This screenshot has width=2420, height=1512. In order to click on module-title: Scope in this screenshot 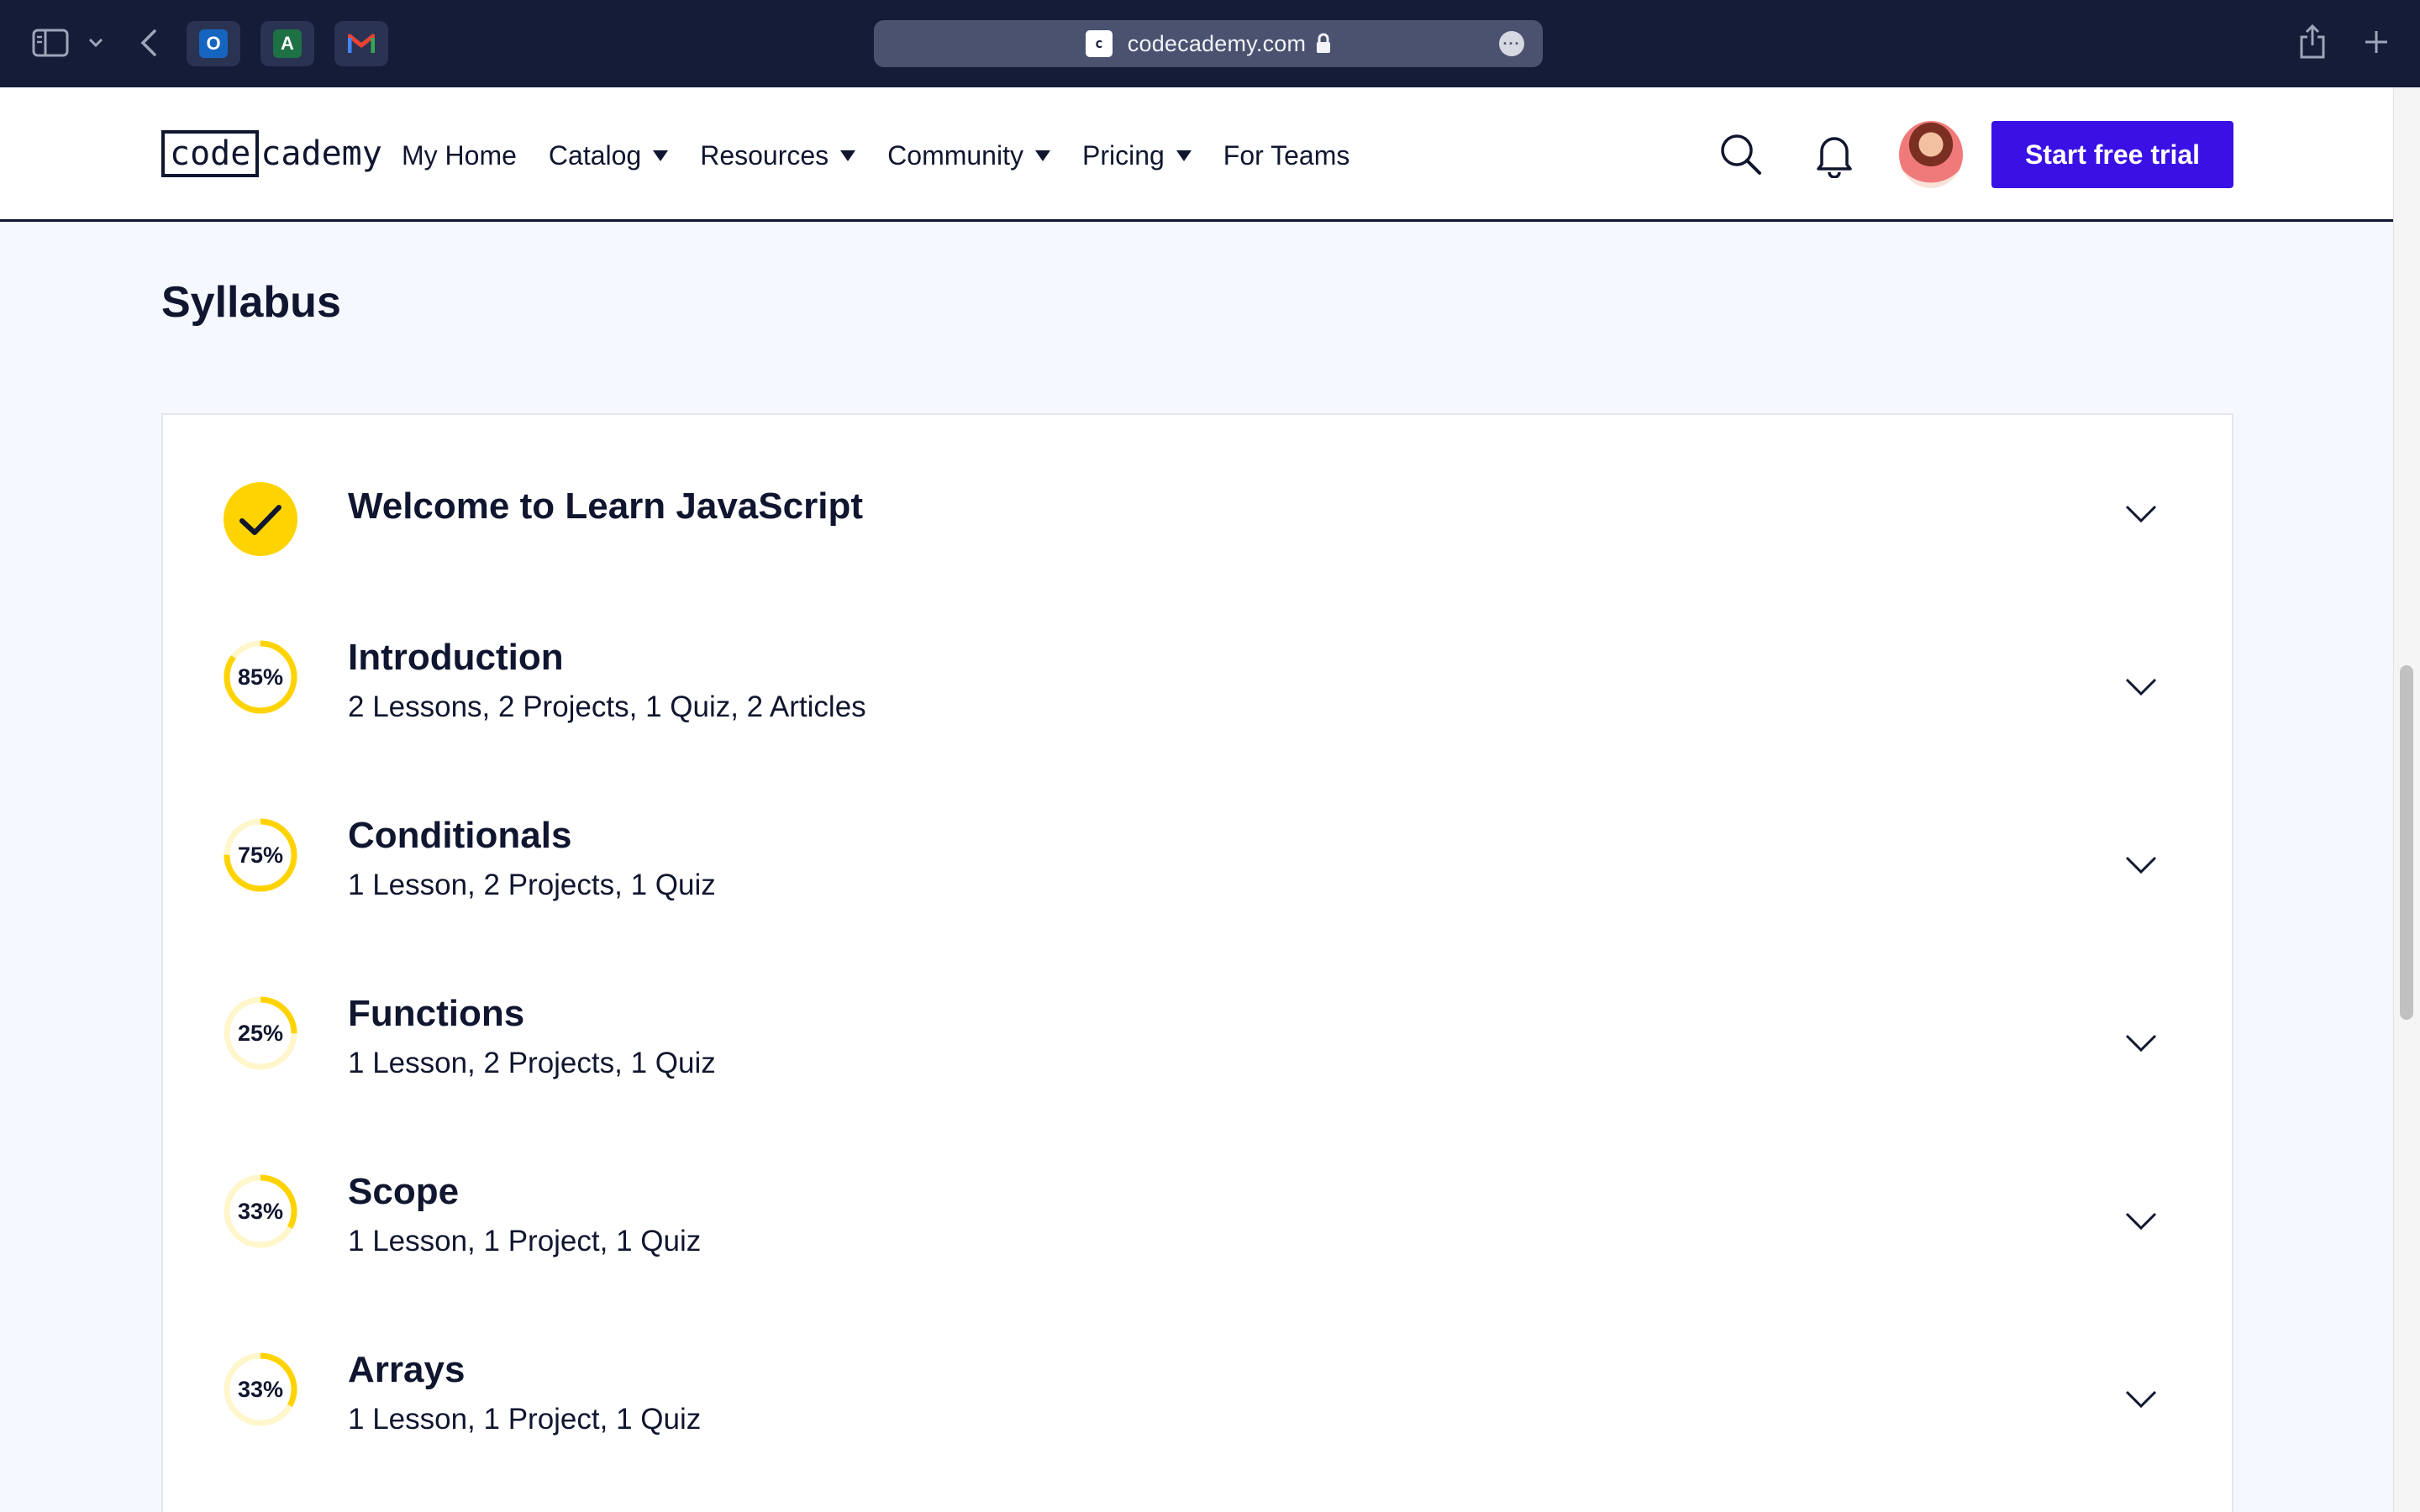, I will do `click(404, 1191)`.